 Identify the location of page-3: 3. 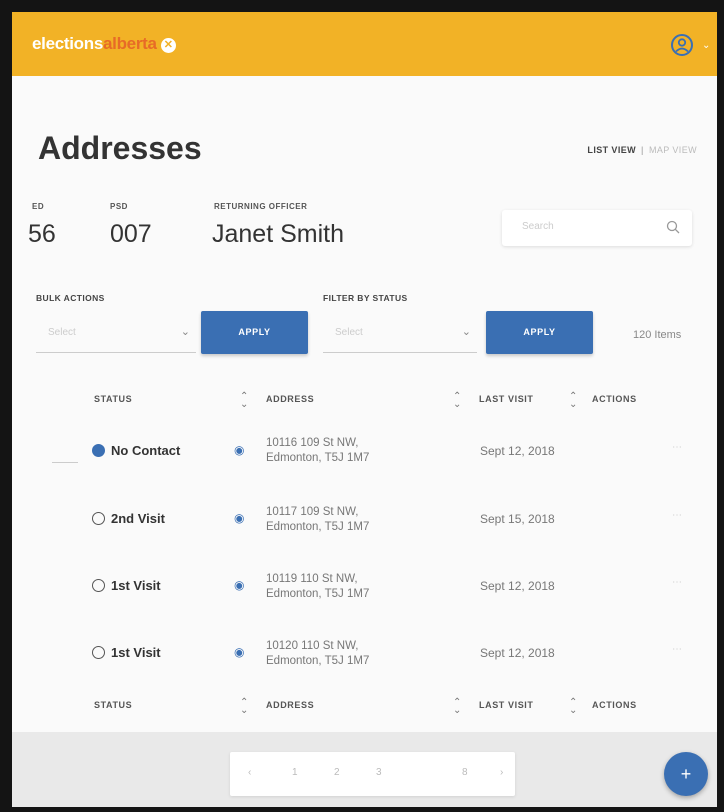
(379, 772).